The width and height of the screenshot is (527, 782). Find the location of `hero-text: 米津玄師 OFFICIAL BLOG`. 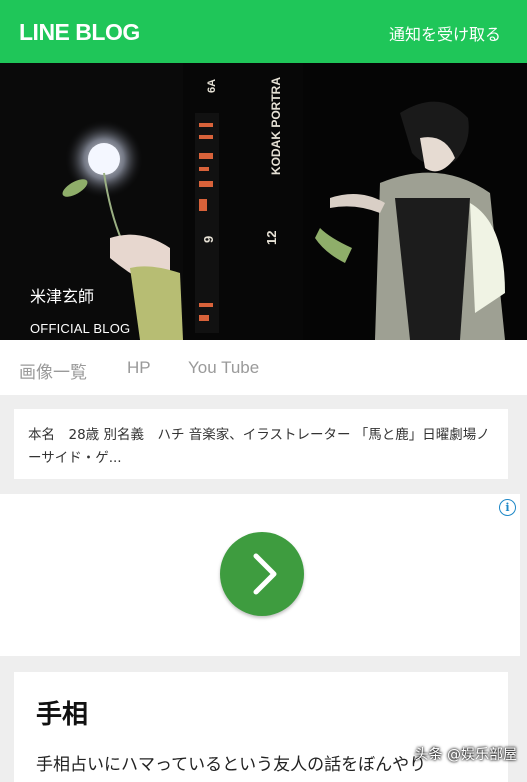

hero-text: 米津玄師 OFFICIAL BLOG is located at coordinates (80, 309).